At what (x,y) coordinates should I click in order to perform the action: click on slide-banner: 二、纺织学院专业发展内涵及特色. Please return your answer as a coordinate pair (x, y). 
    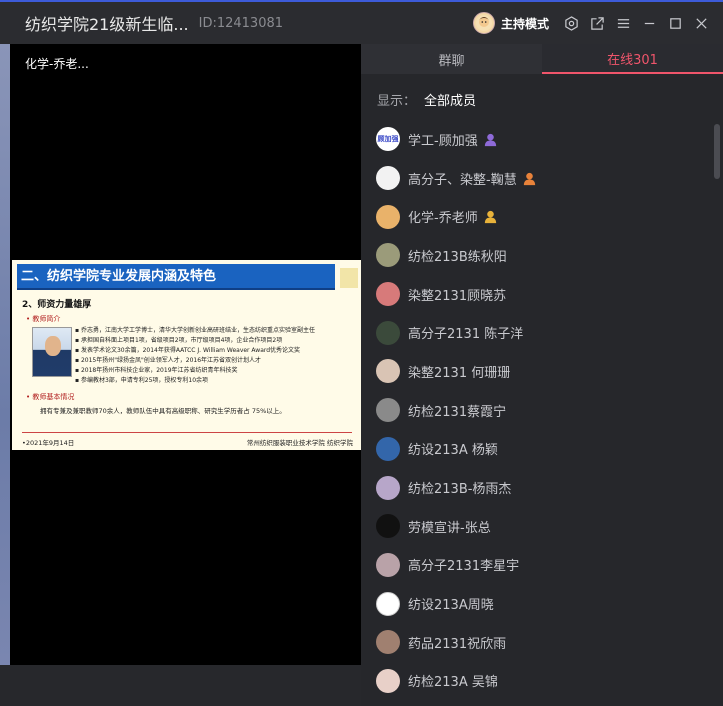
    Looking at the image, I should click on (176, 277).